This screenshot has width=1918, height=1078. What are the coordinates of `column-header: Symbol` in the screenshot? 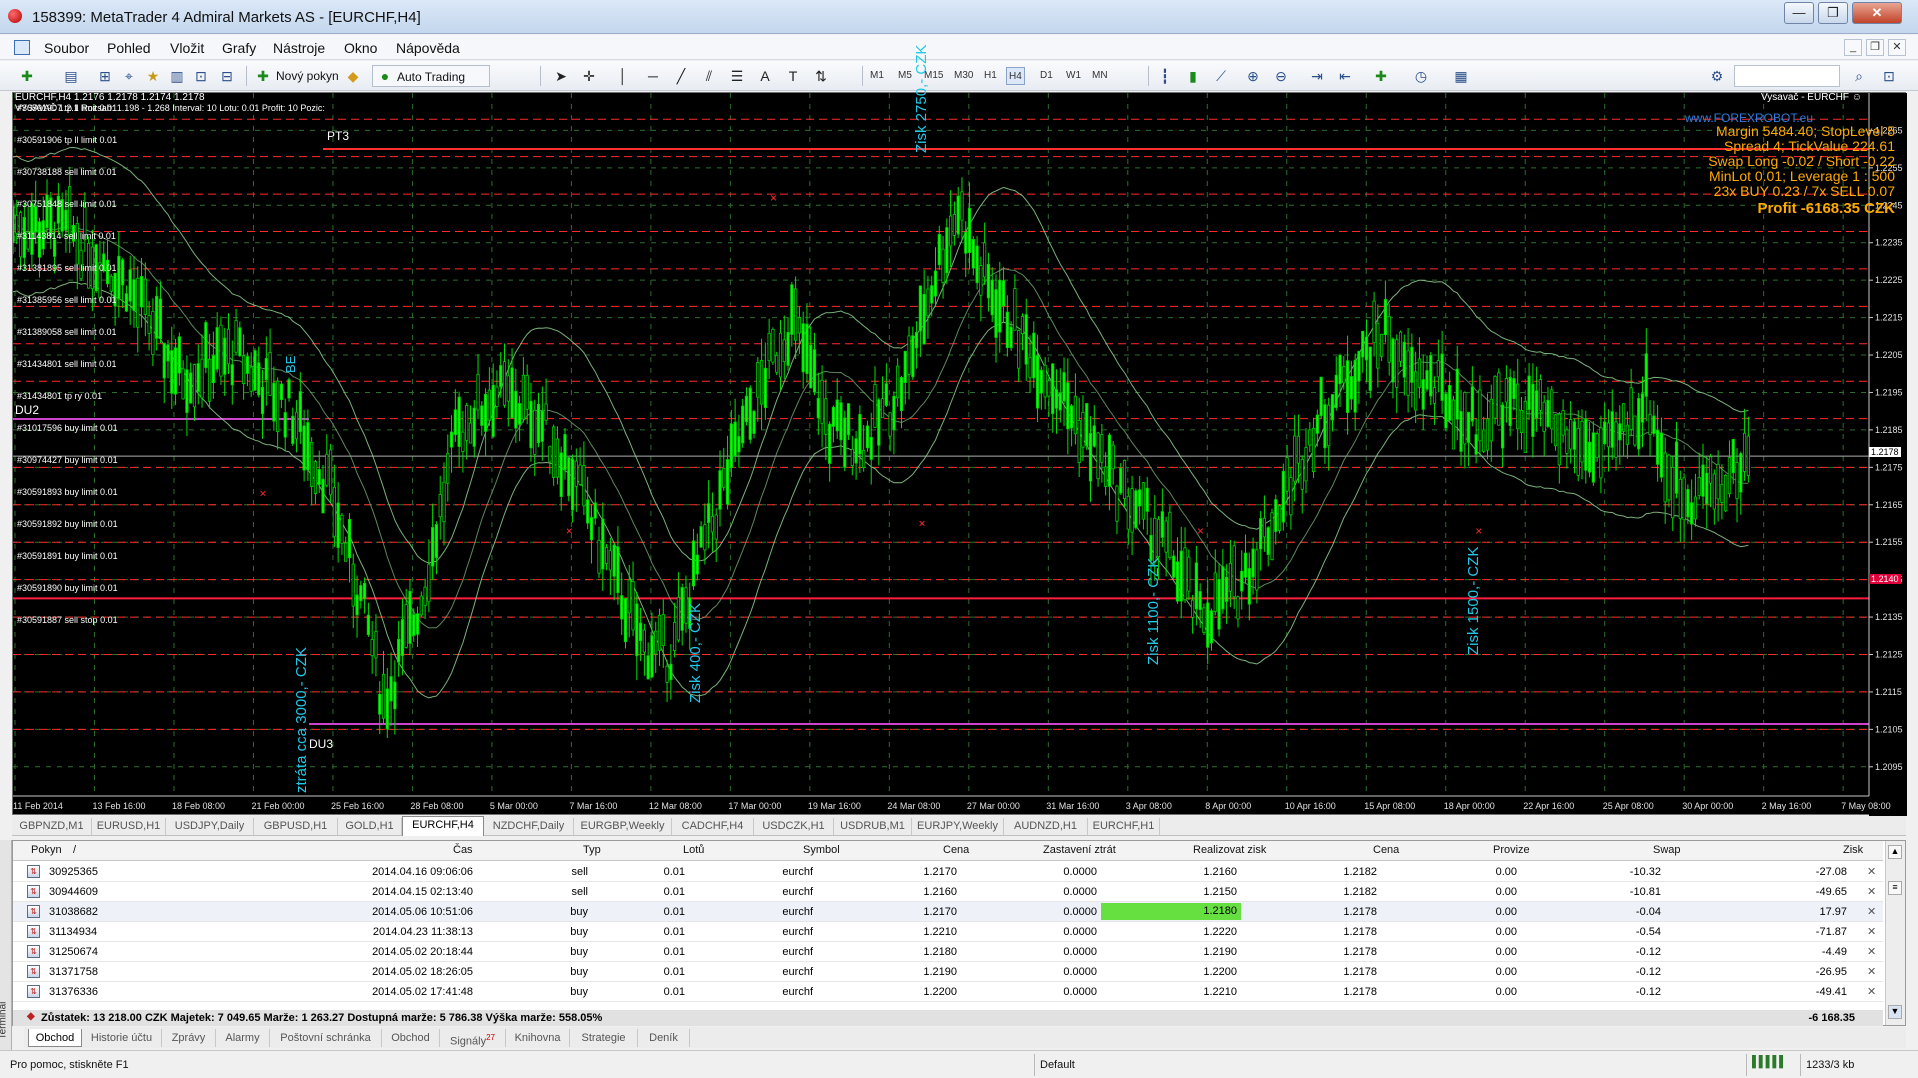 It's located at (821, 850).